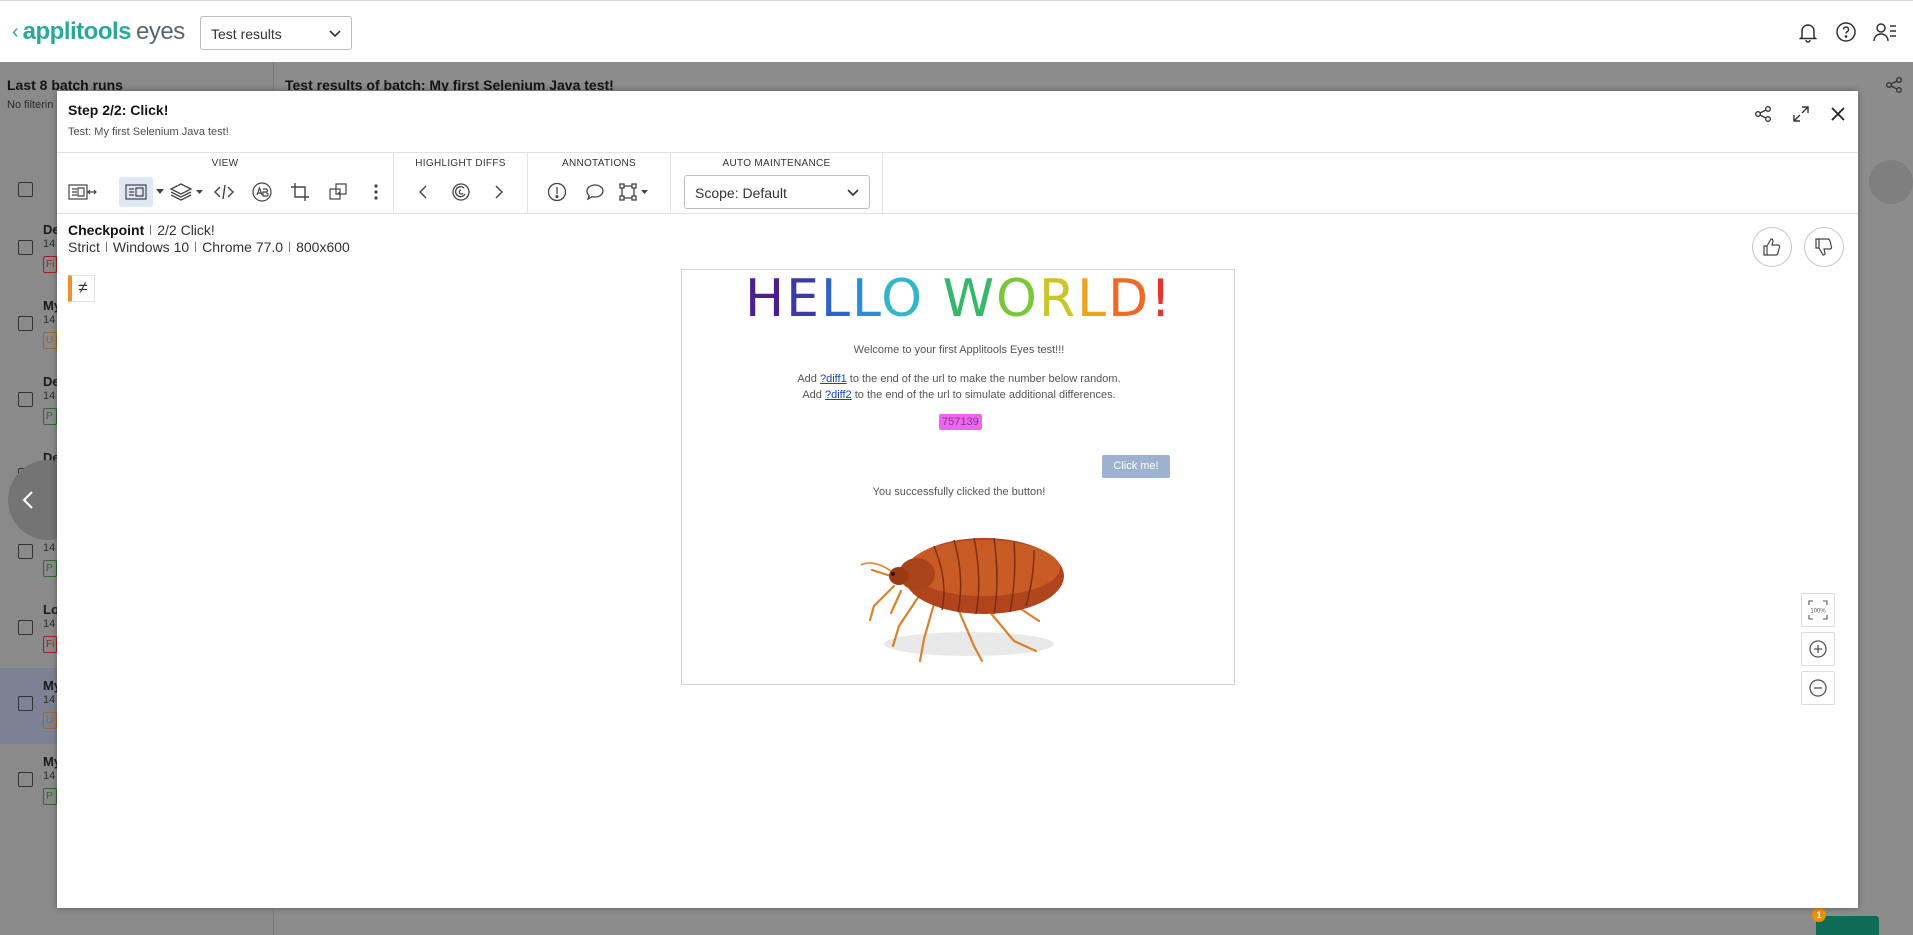 The width and height of the screenshot is (1913, 935). What do you see at coordinates (118, 110) in the screenshot?
I see `step-title: Step 2/2: Click!` at bounding box center [118, 110].